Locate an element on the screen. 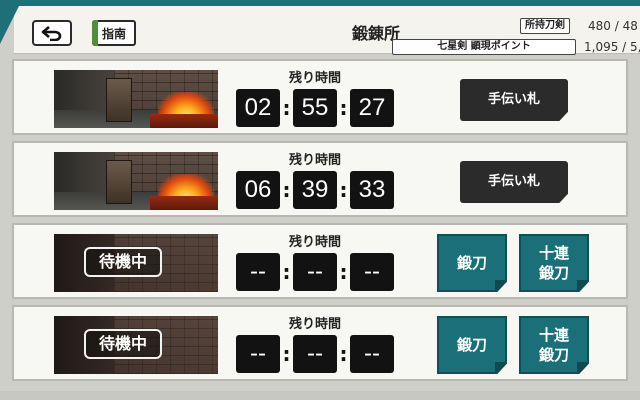 Image resolution: width=640 pixels, height=400 pixels. guide-label: 指南 is located at coordinates (113, 33).